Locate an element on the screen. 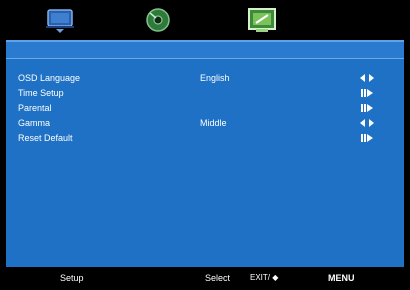 The image size is (410, 290). disc-icon is located at coordinates (158, 20).